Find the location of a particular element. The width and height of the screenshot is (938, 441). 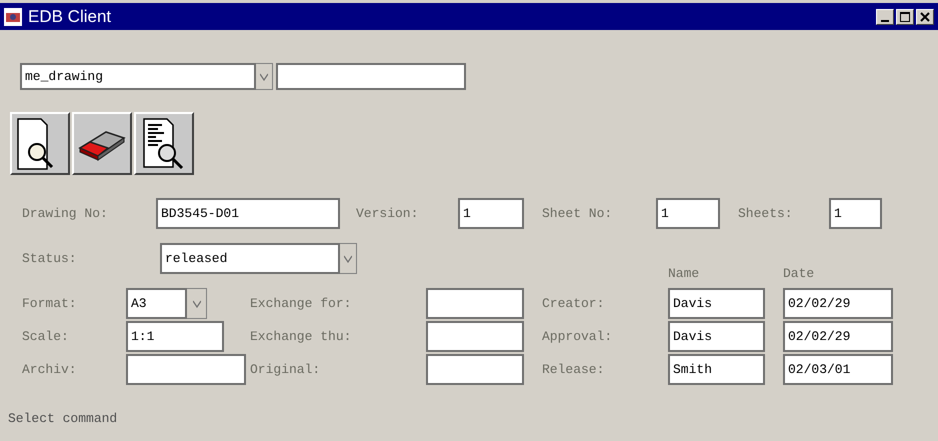

field-label: Approval: is located at coordinates (578, 336).